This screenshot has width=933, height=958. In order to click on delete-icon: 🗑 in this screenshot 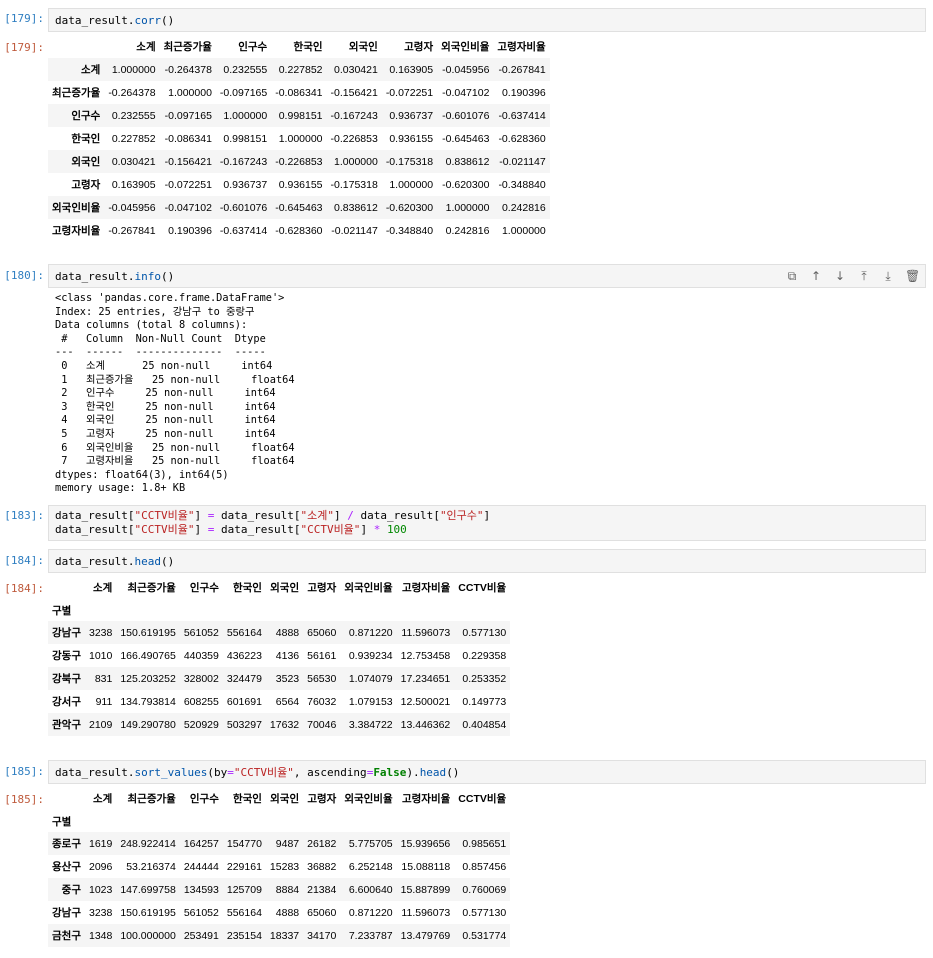, I will do `click(912, 276)`.